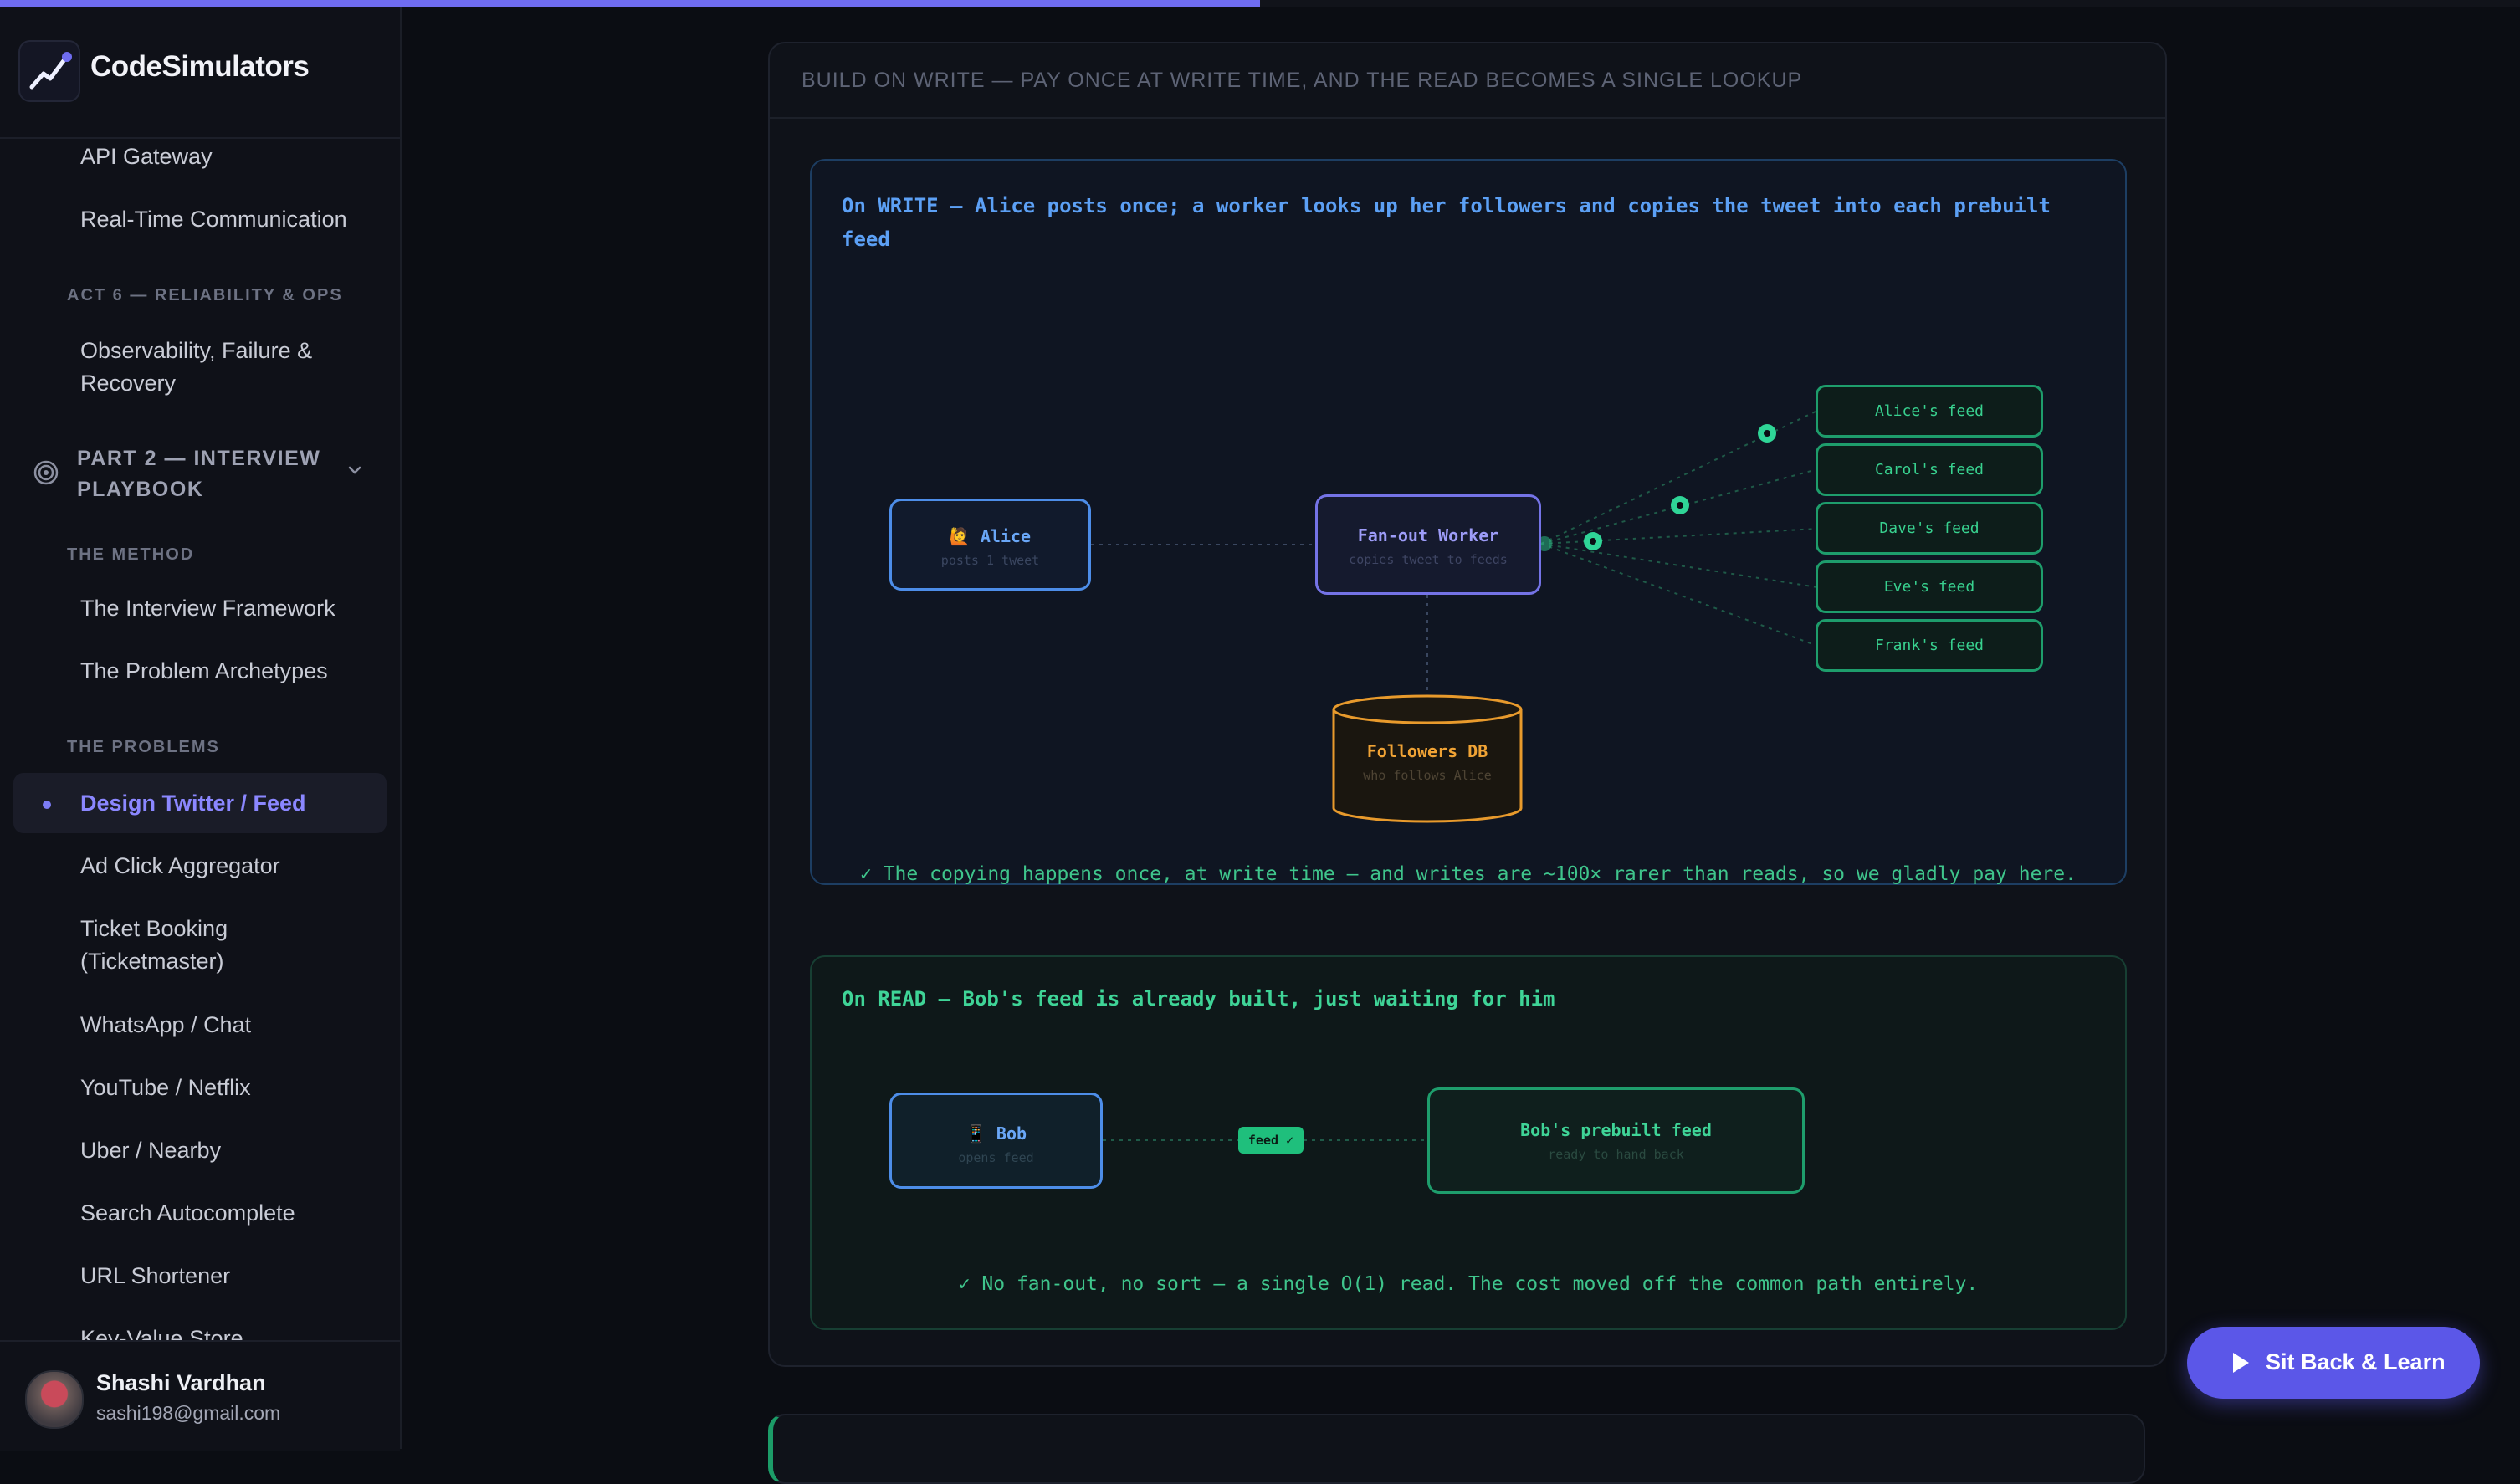 The width and height of the screenshot is (2520, 1484). I want to click on bob-prebuilt-feed-node: Bob's prebuilt feed ready to hand back, so click(1616, 1140).